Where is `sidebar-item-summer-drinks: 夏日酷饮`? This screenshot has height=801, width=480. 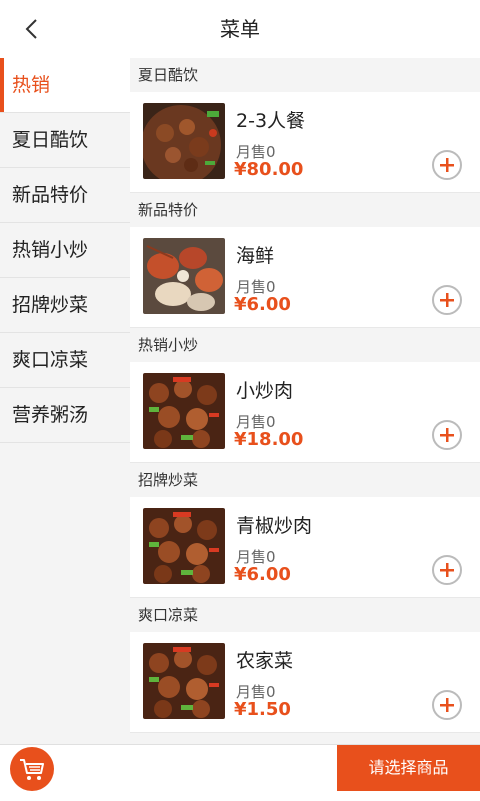
sidebar-item-summer-drinks: 夏日酷饮 is located at coordinates (65, 140).